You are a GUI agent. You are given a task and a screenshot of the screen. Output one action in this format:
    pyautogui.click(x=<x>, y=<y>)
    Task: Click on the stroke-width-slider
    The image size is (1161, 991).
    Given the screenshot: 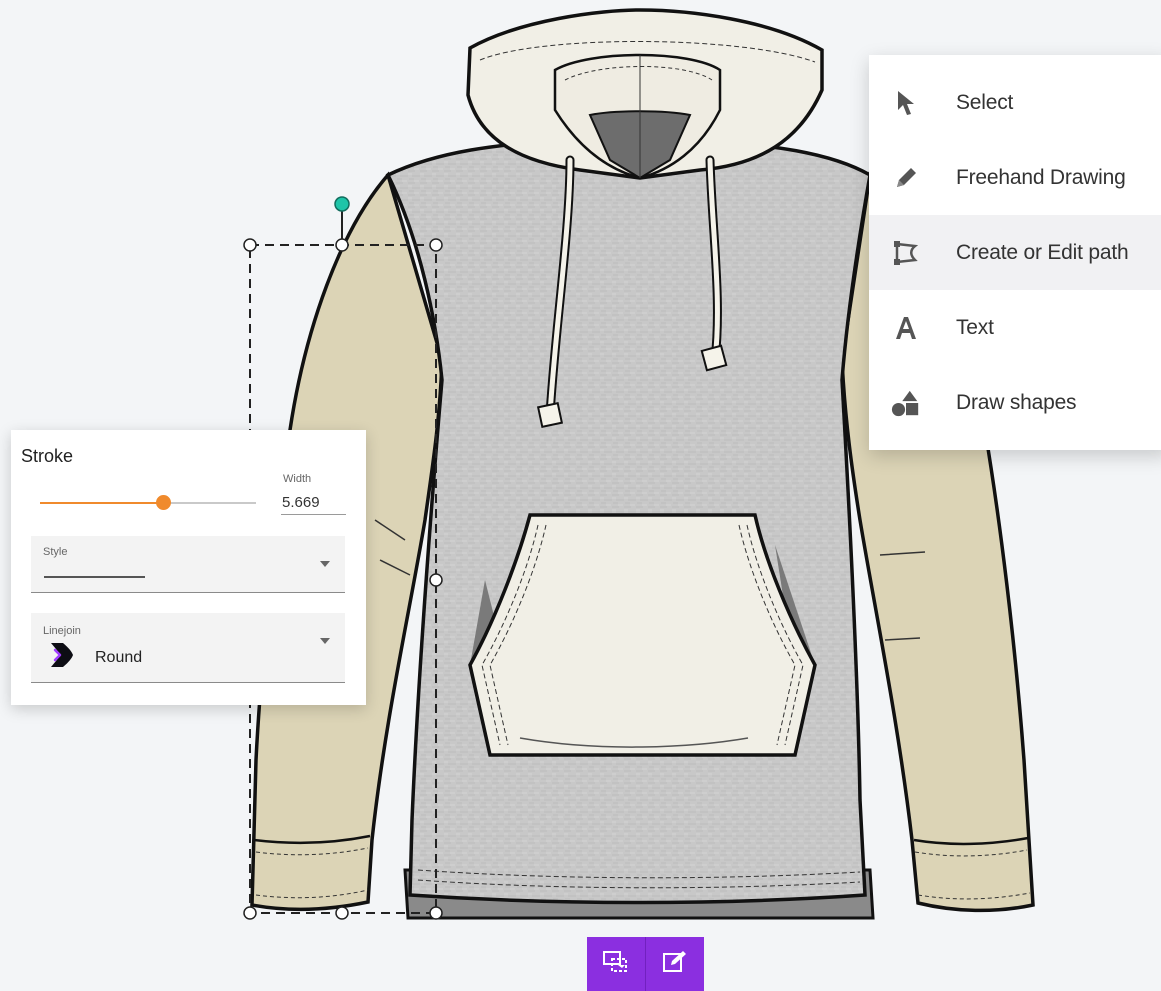 What is the action you would take?
    pyautogui.click(x=148, y=502)
    